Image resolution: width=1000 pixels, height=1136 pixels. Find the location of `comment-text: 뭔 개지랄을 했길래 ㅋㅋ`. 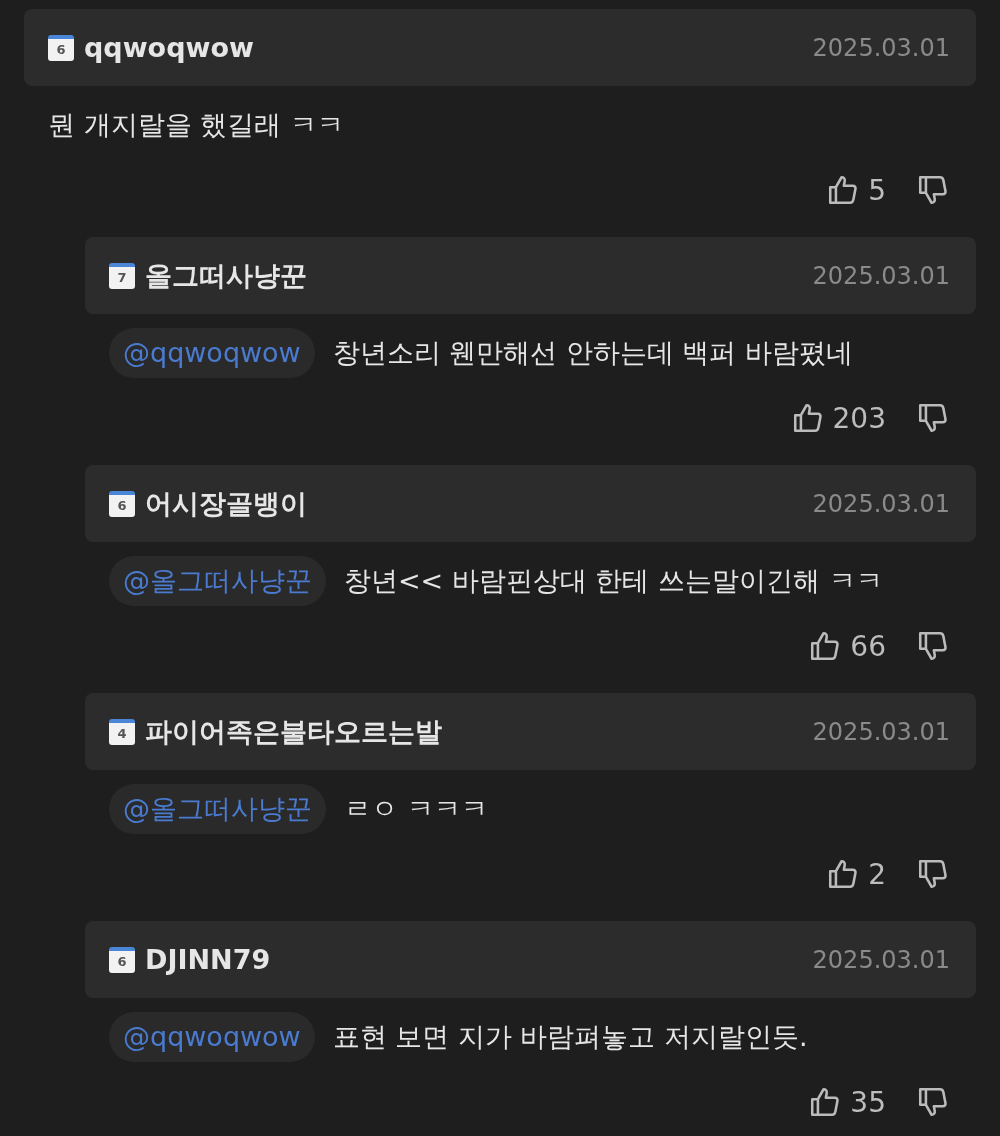

comment-text: 뭔 개지랄을 했길래 ㅋㅋ is located at coordinates (196, 125).